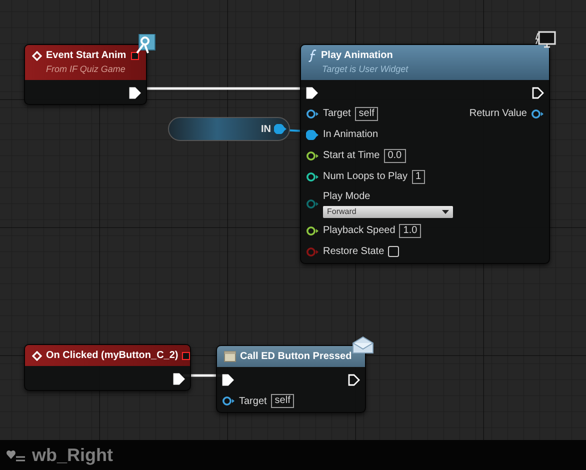 The width and height of the screenshot is (586, 470). I want to click on node-title: Play Animation, so click(357, 56).